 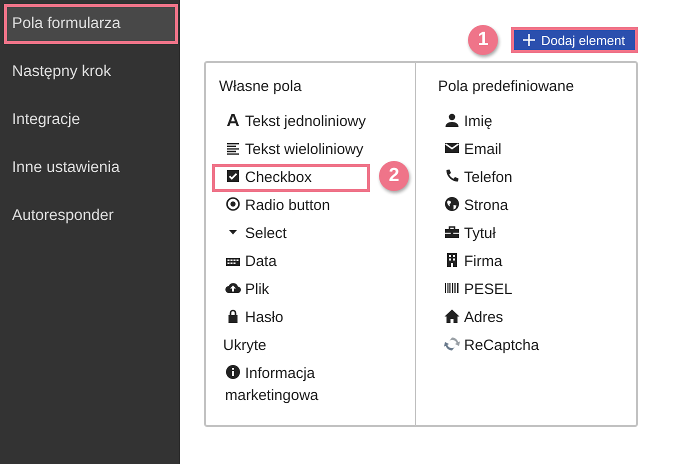 What do you see at coordinates (452, 204) in the screenshot?
I see `globe-icon` at bounding box center [452, 204].